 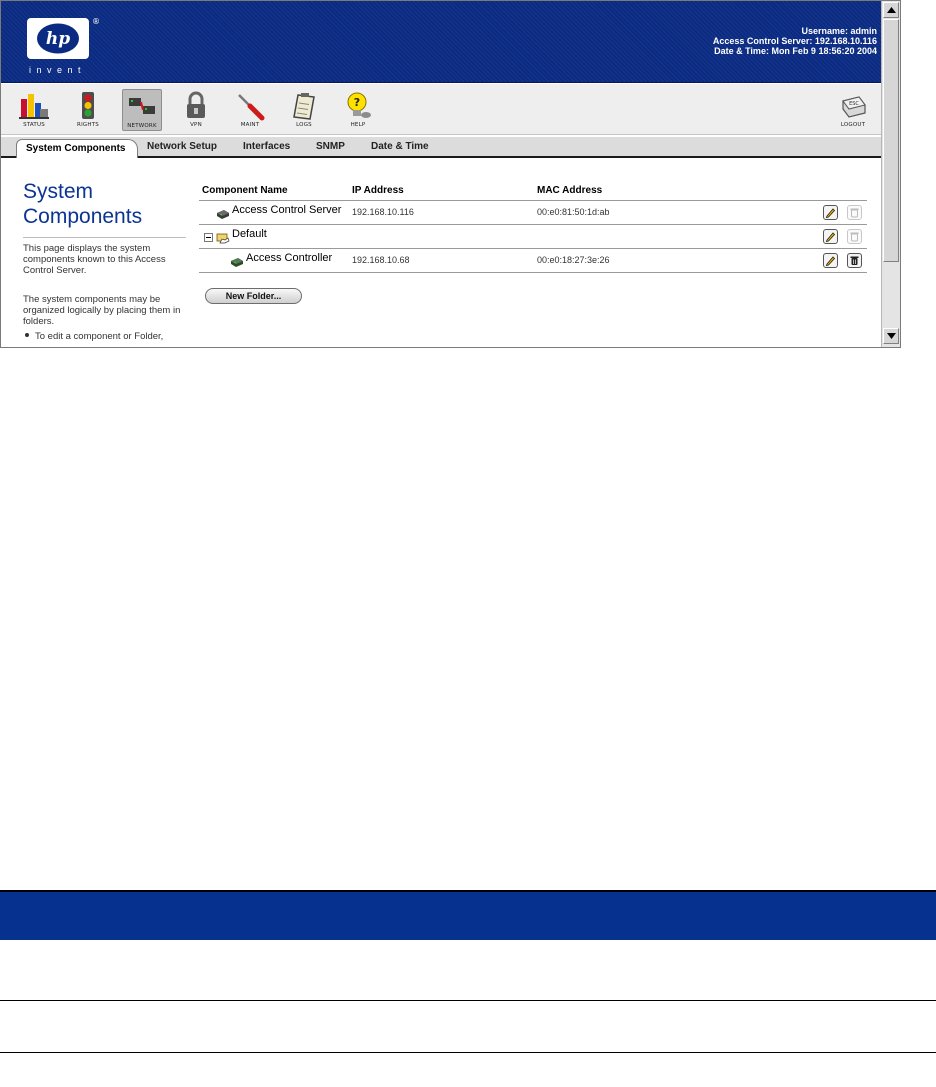 I want to click on folder-hand-icon, so click(x=223, y=238).